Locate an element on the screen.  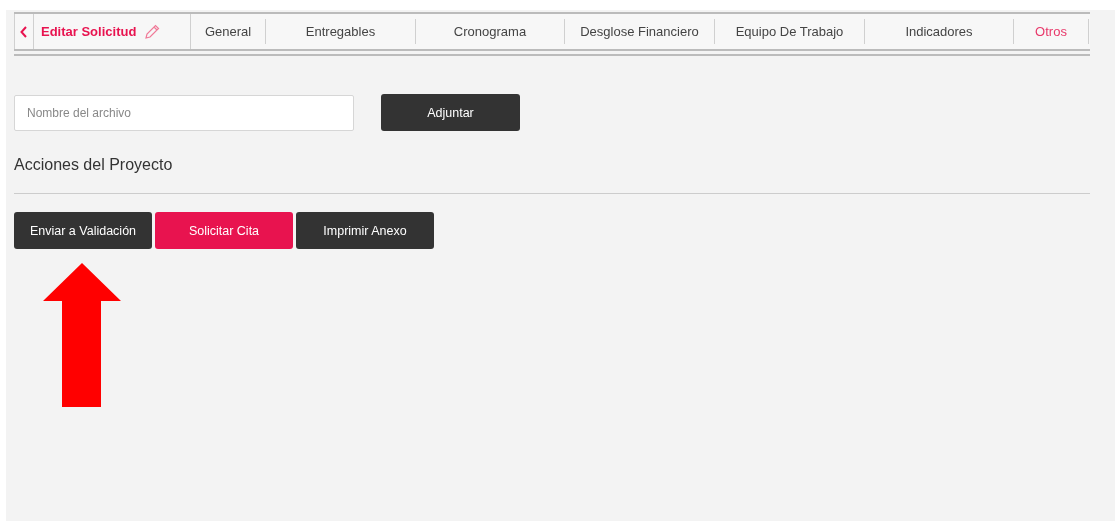
back-button is located at coordinates (24, 31).